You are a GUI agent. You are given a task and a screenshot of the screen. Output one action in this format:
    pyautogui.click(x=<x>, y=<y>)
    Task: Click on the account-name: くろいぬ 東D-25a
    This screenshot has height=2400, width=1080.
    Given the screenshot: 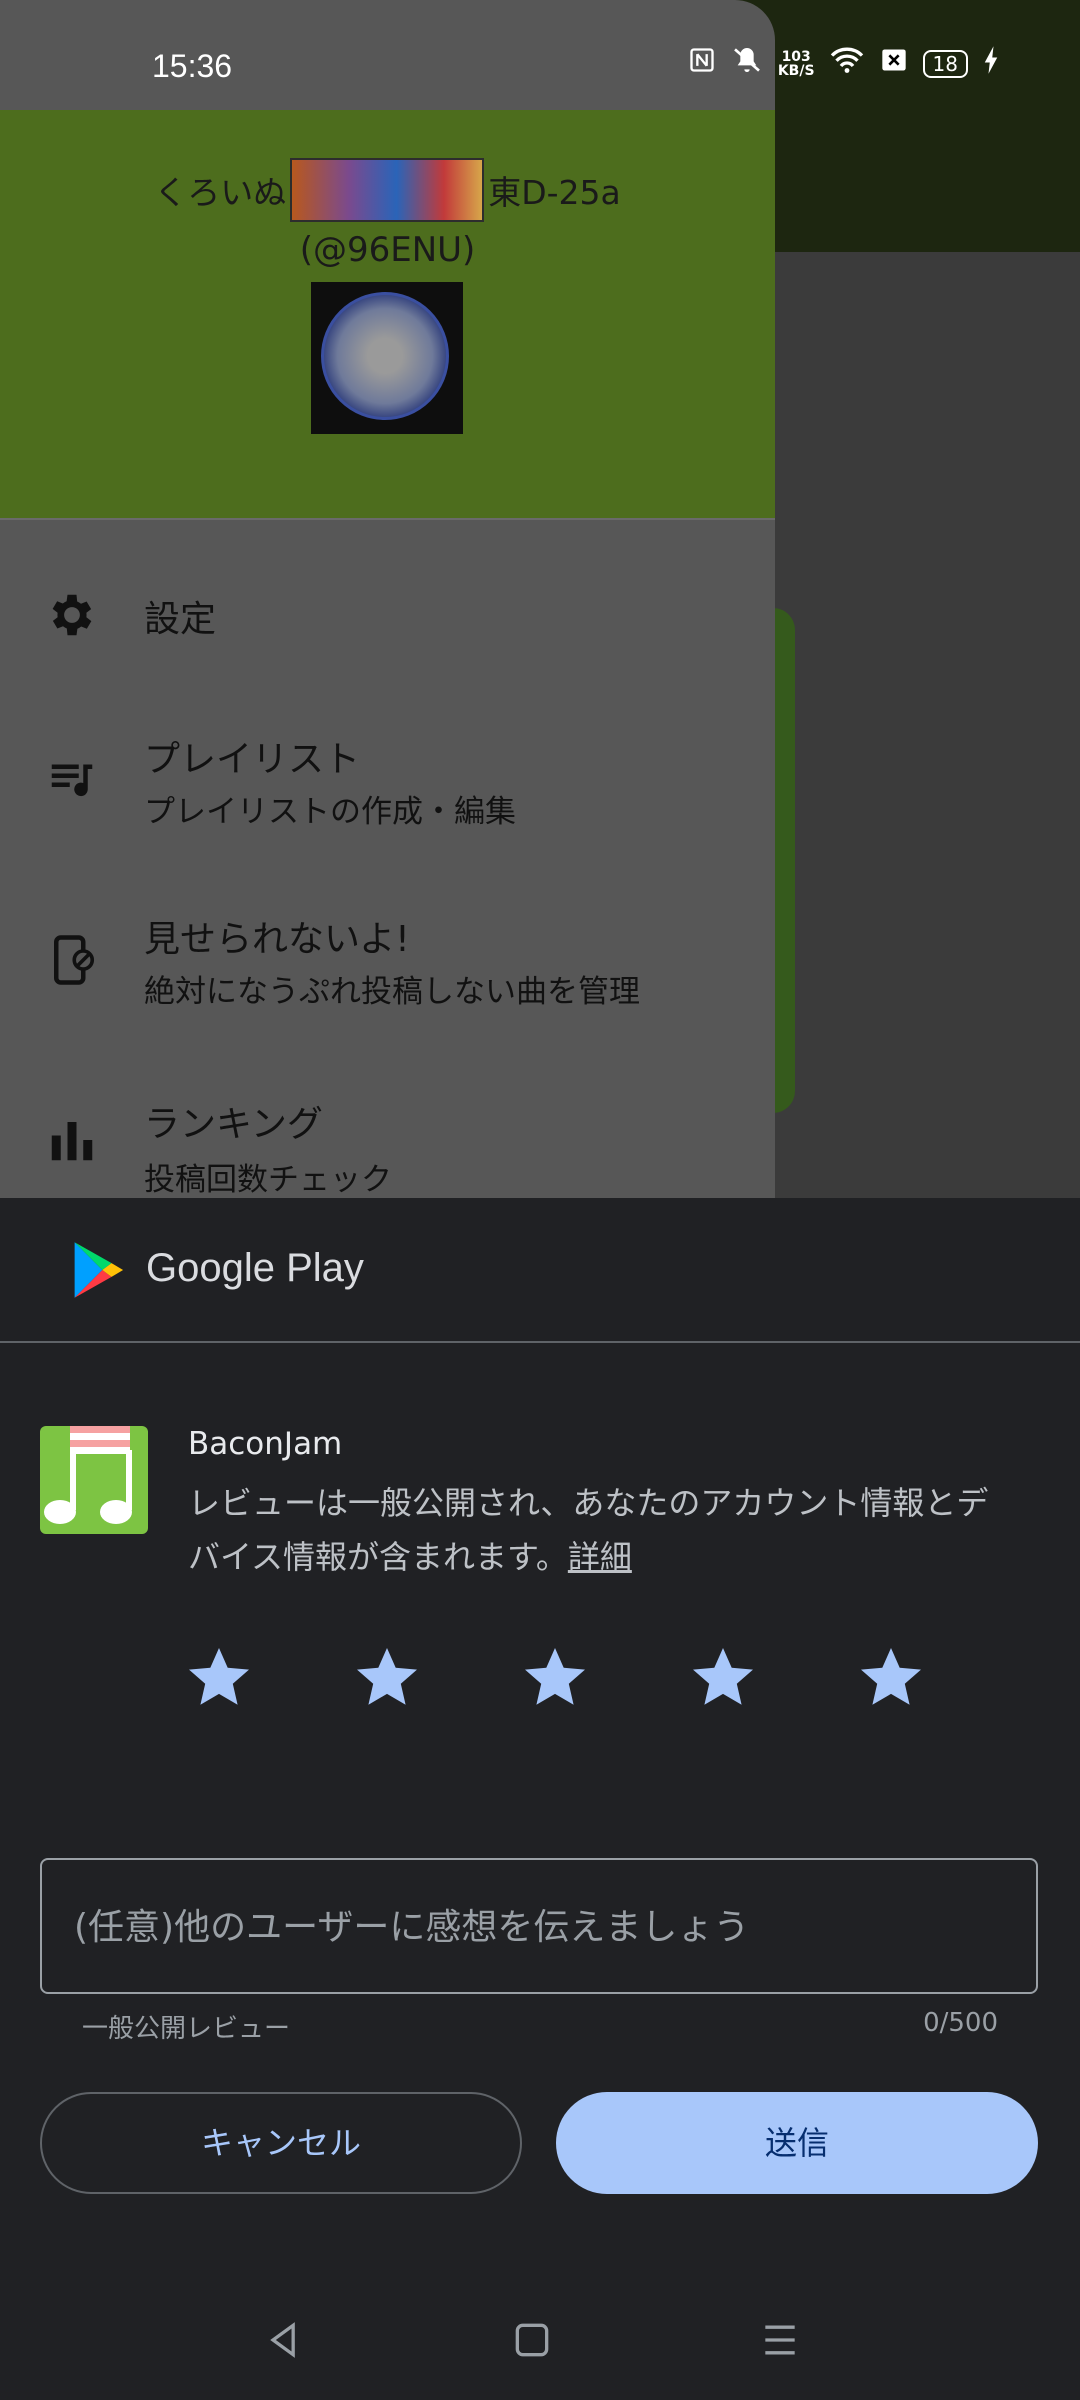 What is the action you would take?
    pyautogui.click(x=387, y=190)
    